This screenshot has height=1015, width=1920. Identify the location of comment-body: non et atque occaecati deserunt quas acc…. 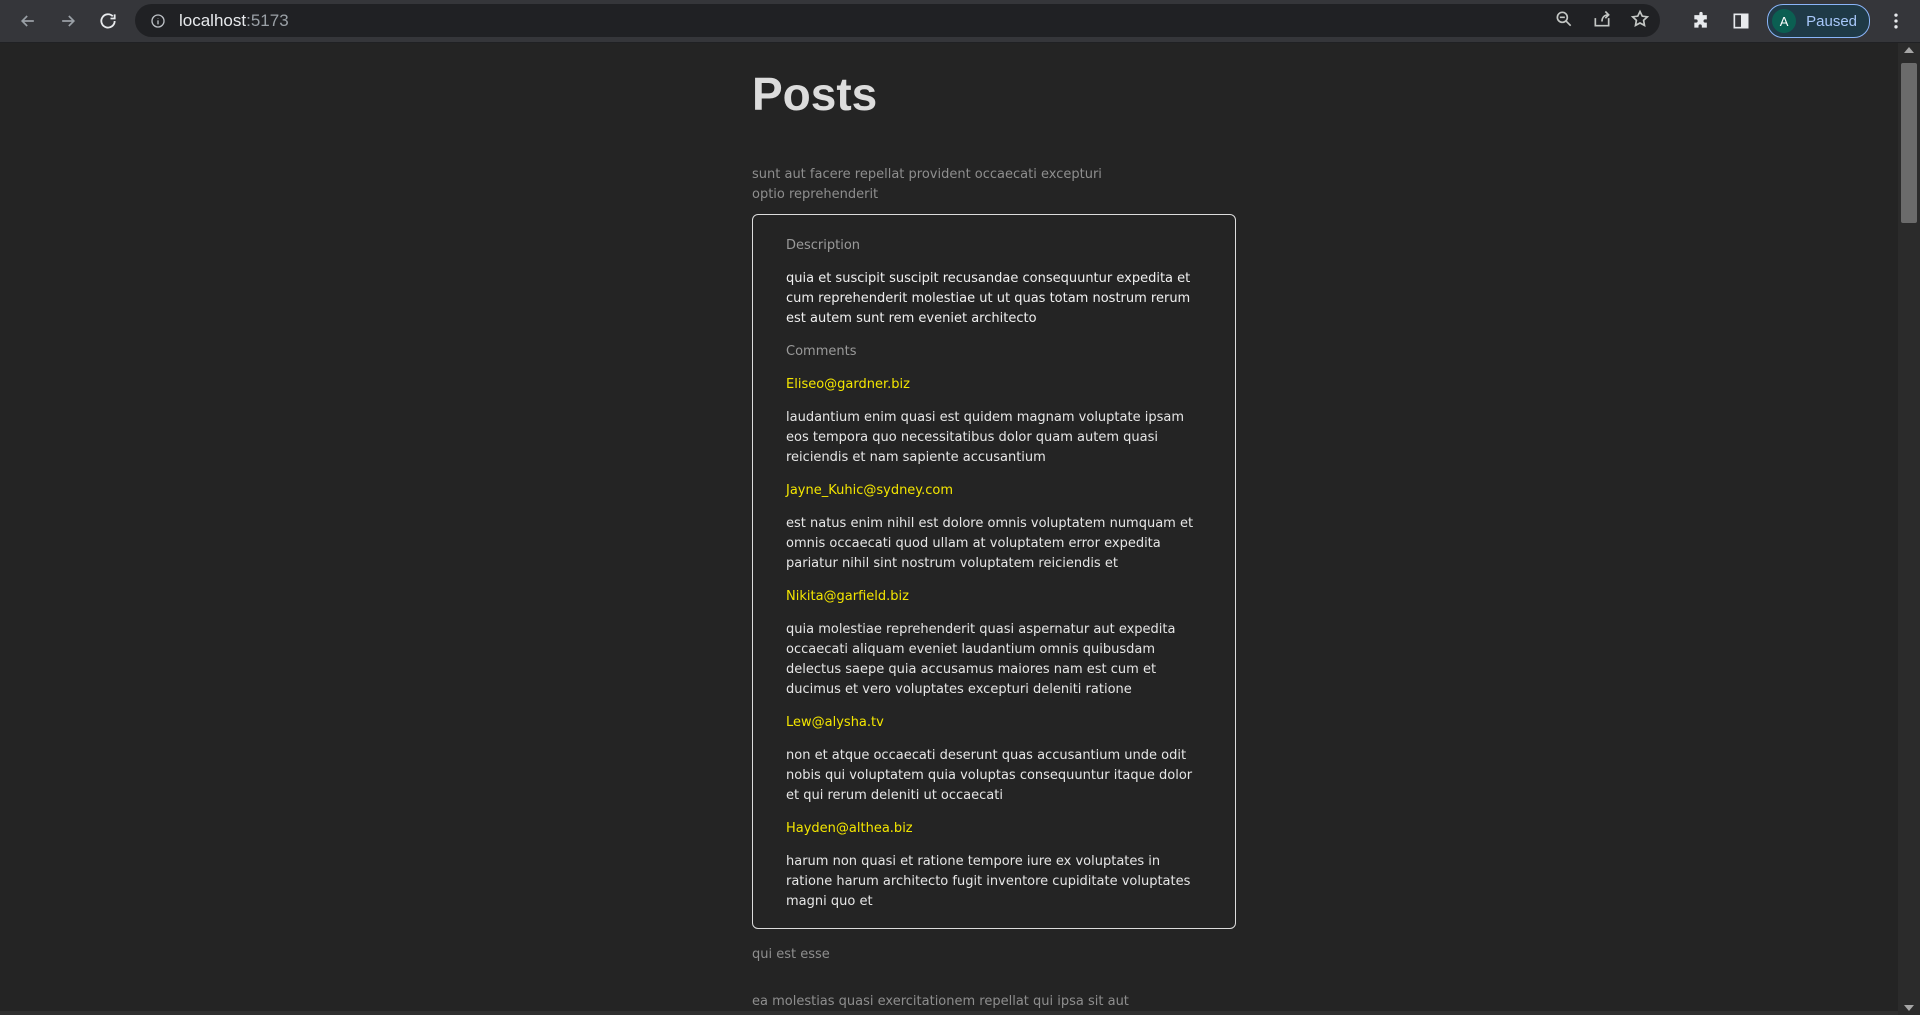
(989, 775).